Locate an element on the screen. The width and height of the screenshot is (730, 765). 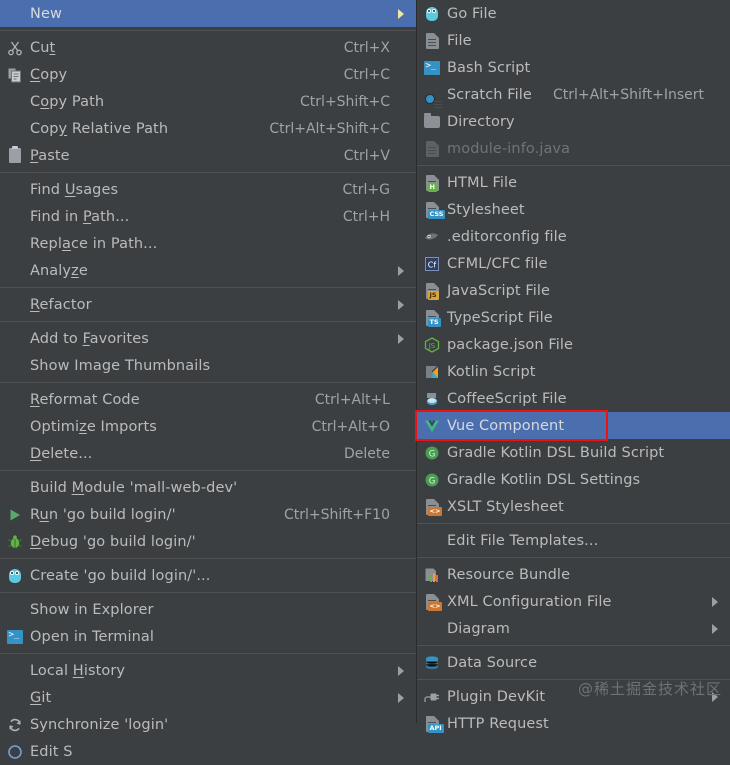
menu-item-shortcut: Ctrl+Shift+C is located at coordinates (345, 101).